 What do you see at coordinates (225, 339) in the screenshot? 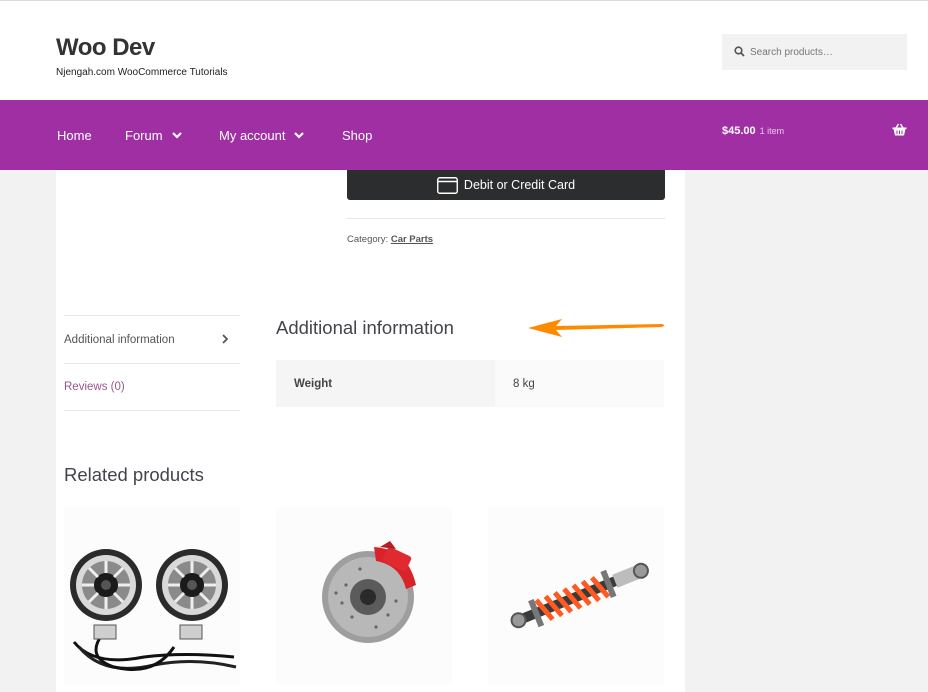
I see `chevron-right-icon` at bounding box center [225, 339].